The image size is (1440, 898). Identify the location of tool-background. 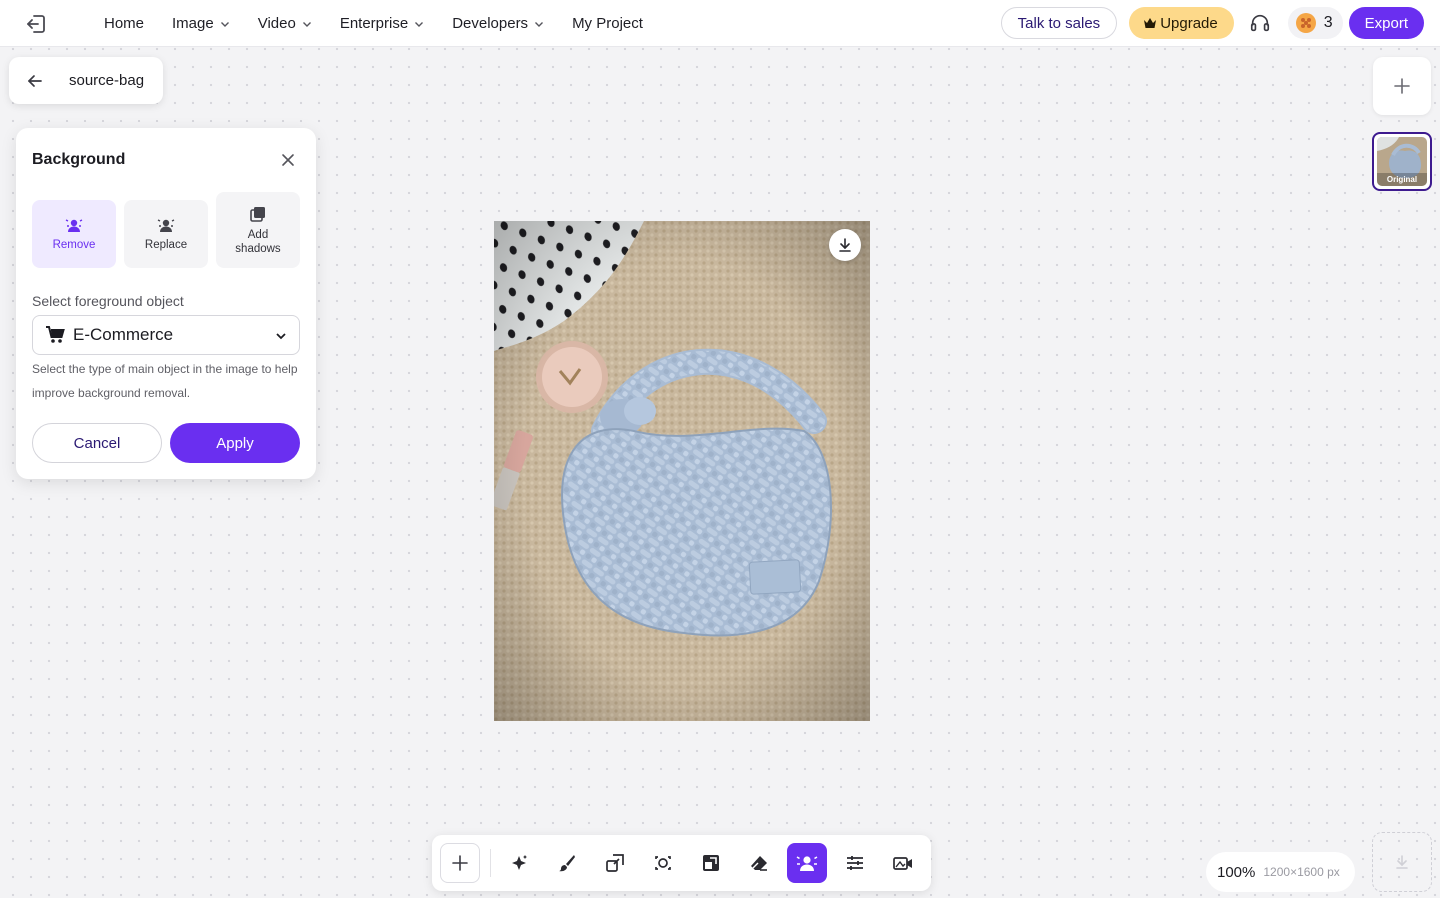
(807, 863).